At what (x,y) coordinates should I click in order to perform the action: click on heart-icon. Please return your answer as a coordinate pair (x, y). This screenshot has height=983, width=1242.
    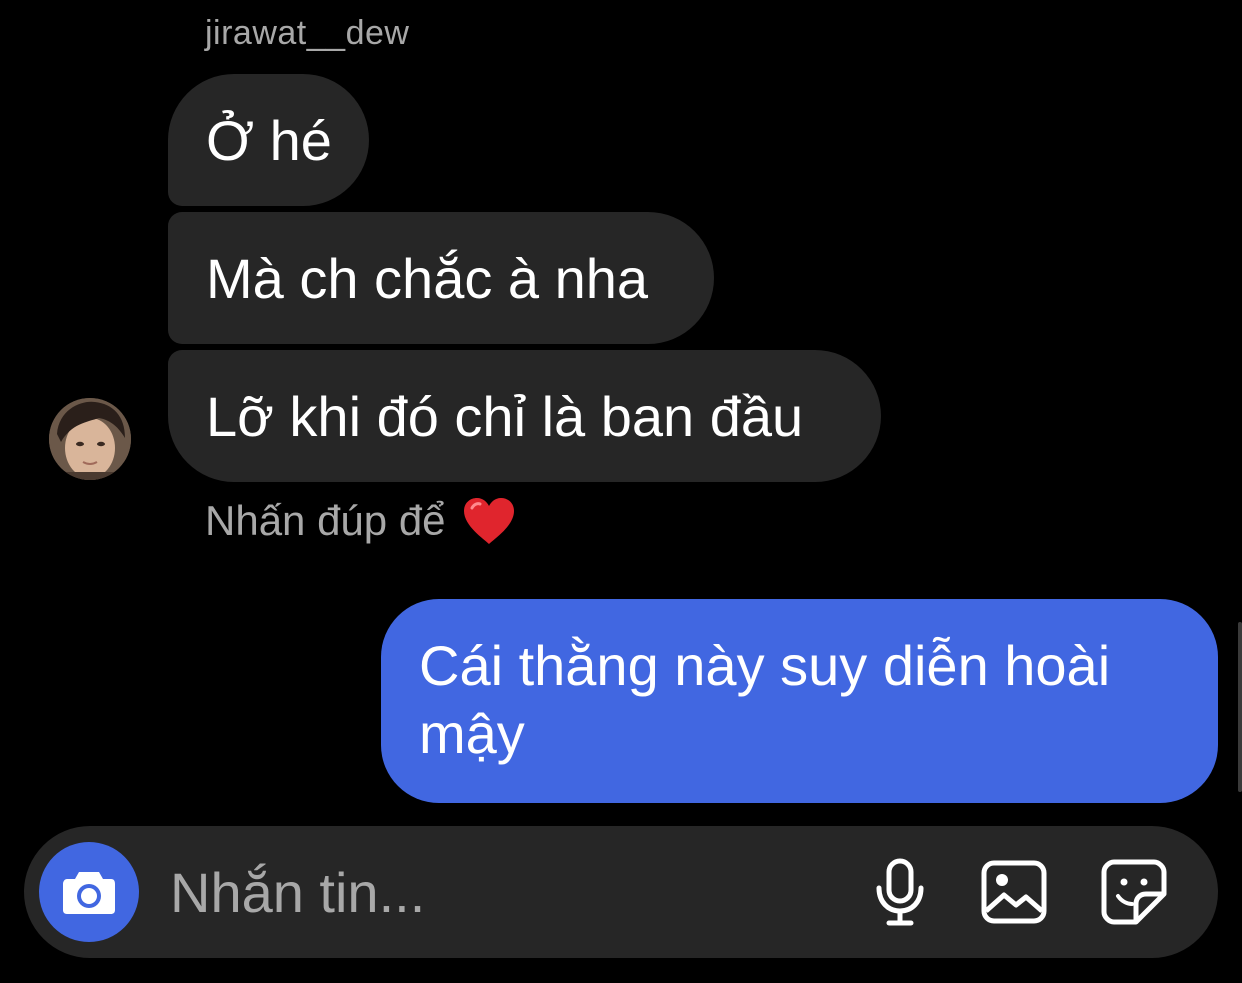
    Looking at the image, I should click on (489, 521).